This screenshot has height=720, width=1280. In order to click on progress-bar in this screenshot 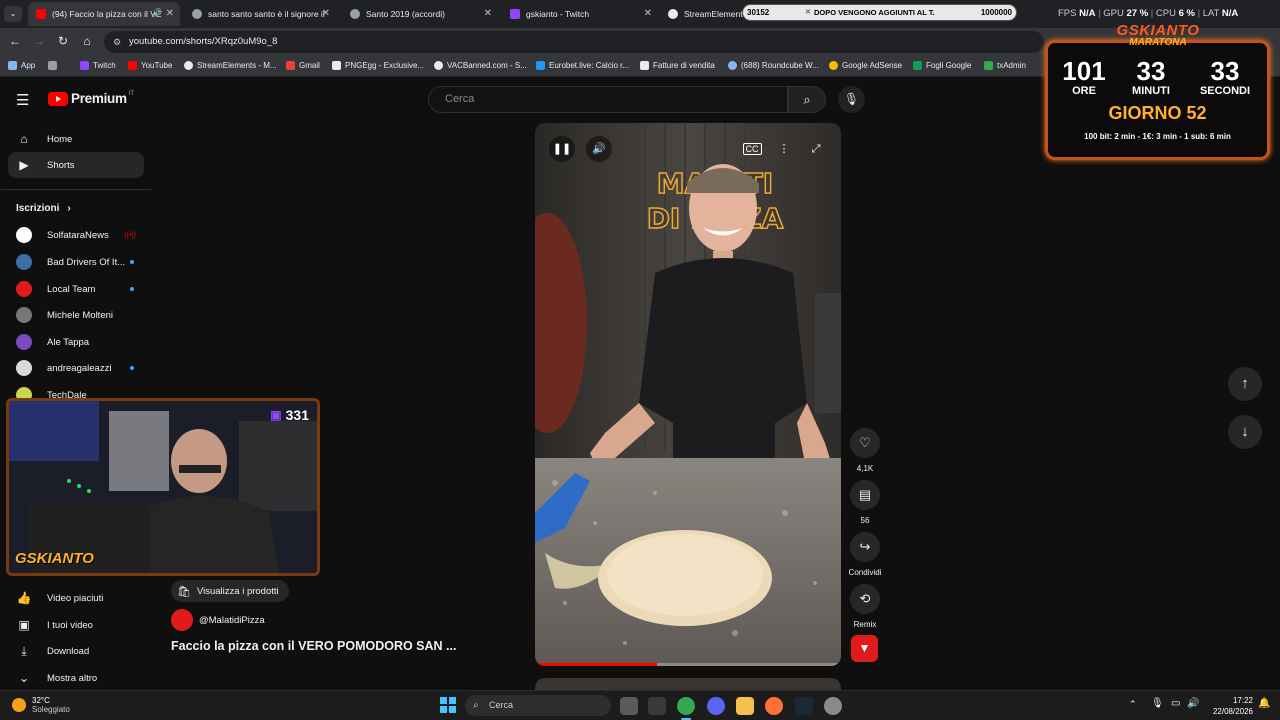, I will do `click(688, 664)`.